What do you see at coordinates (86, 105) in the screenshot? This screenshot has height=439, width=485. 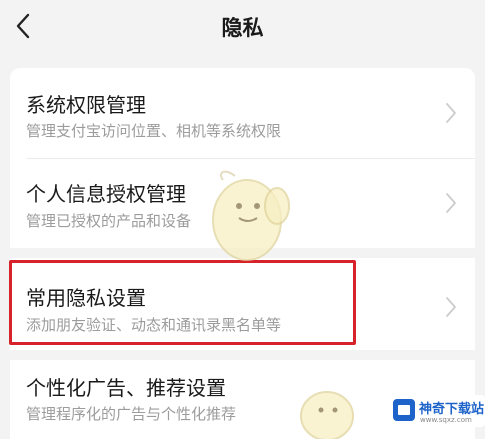 I see `item-title: 系统权限管理` at bounding box center [86, 105].